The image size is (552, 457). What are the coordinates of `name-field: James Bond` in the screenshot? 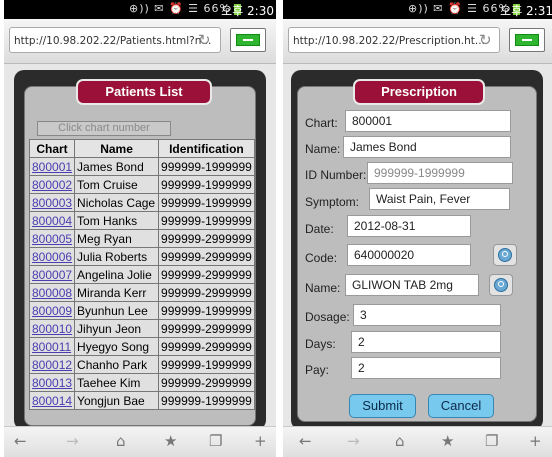 It's located at (427, 147).